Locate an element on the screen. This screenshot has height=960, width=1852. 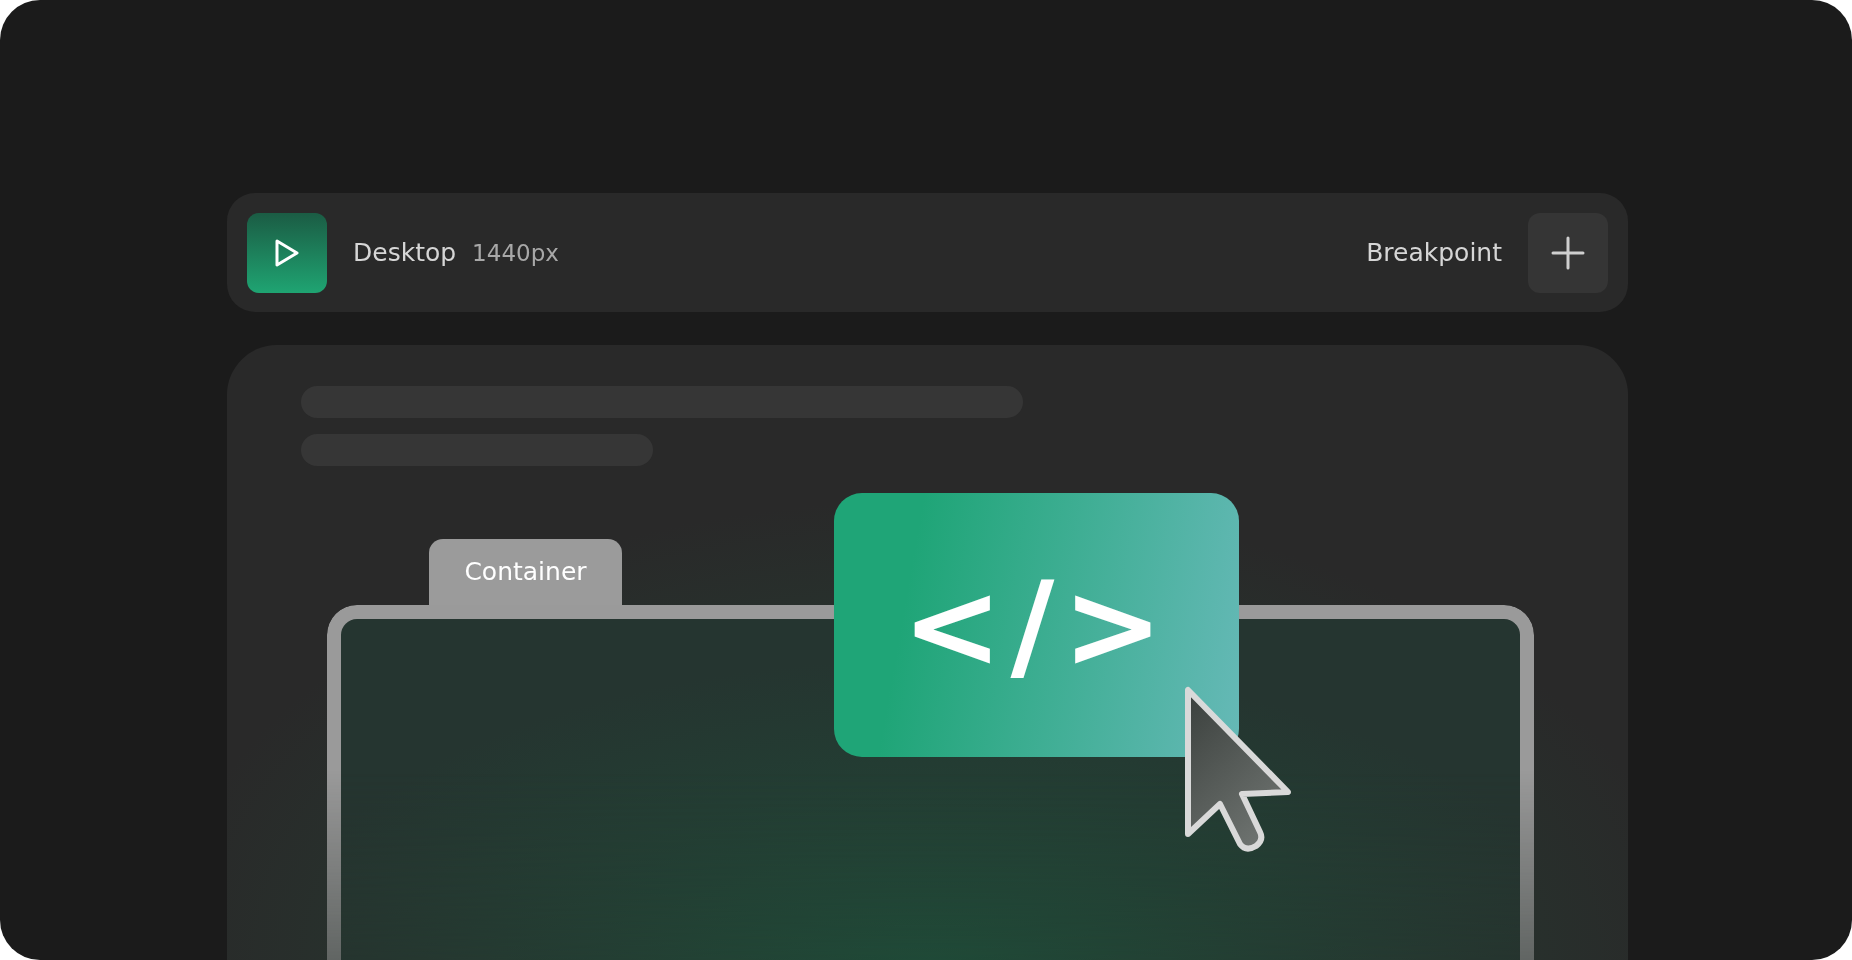
device-width: 1440px is located at coordinates (515, 252).